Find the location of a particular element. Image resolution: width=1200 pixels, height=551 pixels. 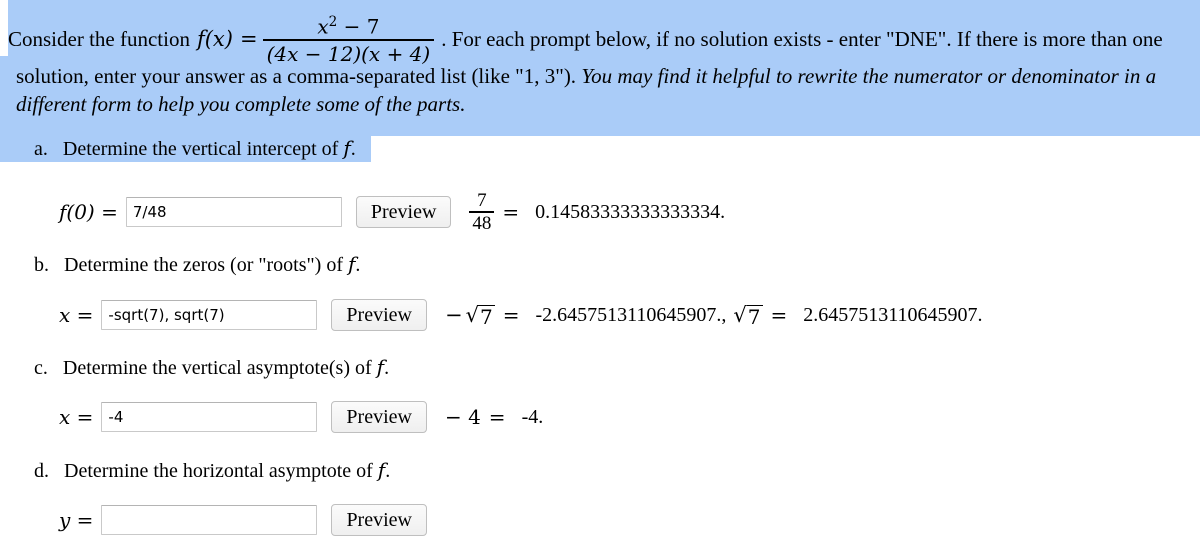

numerator-exponent: 2 is located at coordinates (333, 22).